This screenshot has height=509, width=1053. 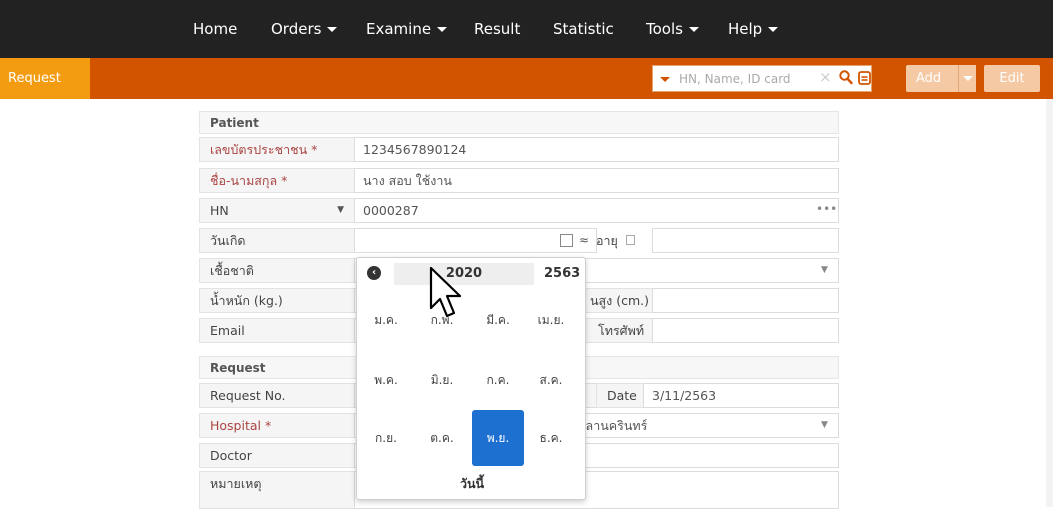 What do you see at coordinates (745, 300) in the screenshot?
I see `height-field` at bounding box center [745, 300].